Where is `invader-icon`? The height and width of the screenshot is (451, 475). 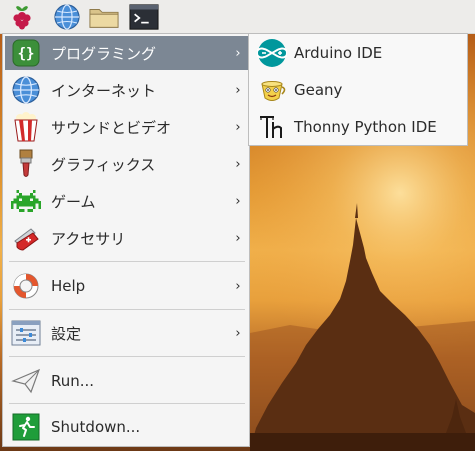
invader-icon is located at coordinates (26, 201).